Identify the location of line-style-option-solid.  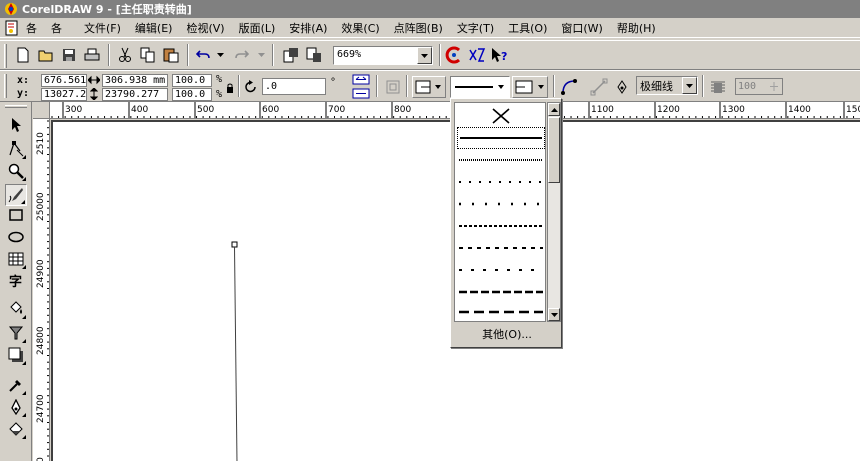
(501, 138).